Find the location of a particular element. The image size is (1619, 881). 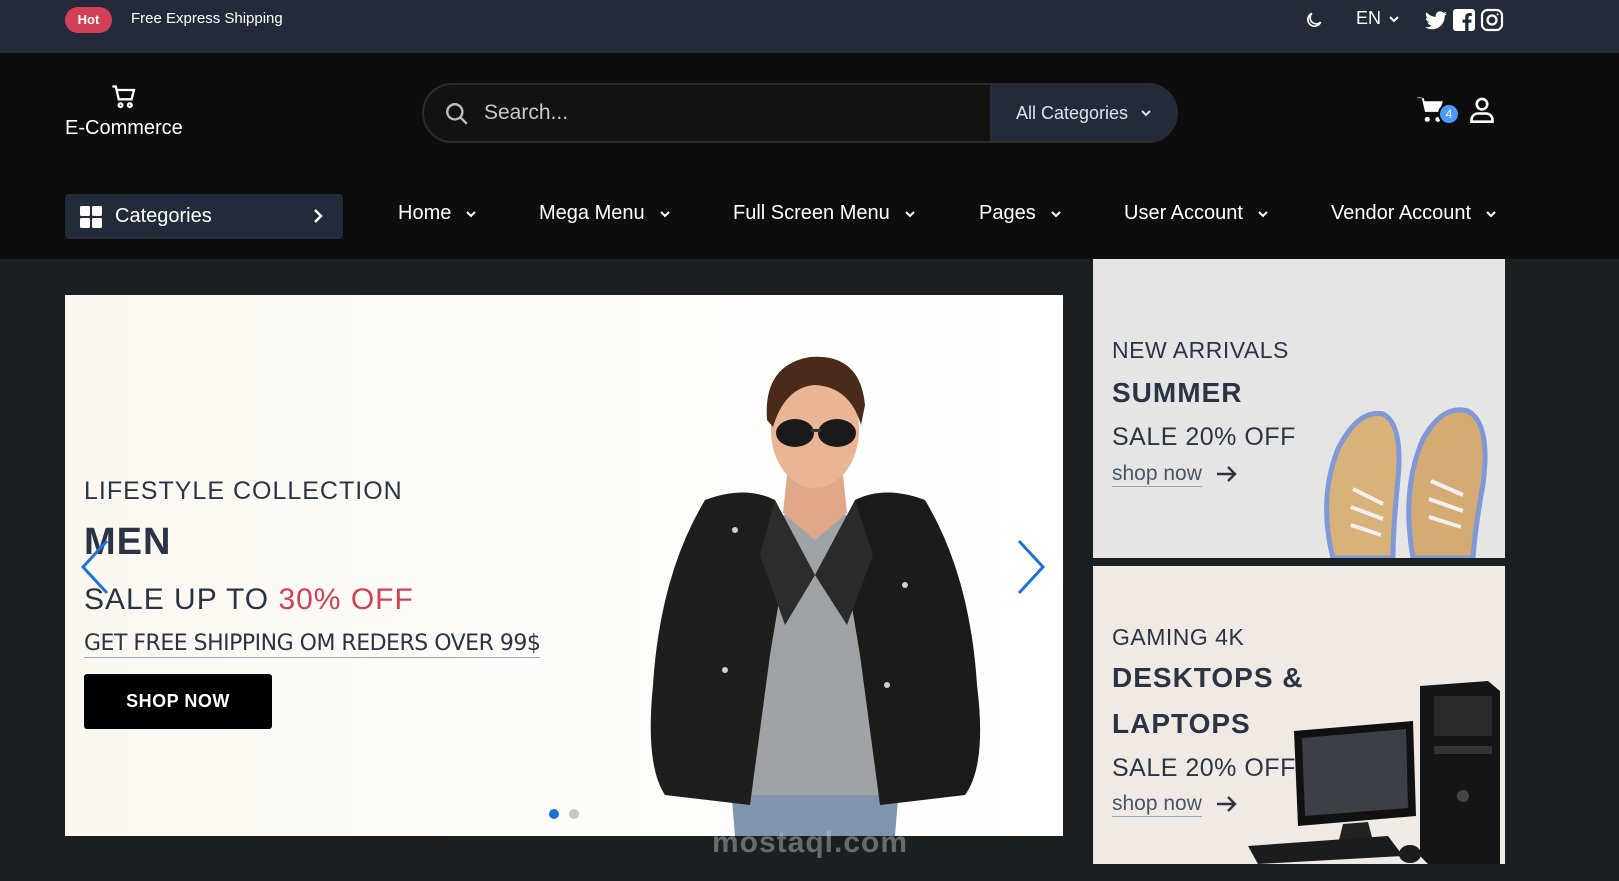

nav-pages-label: Pages is located at coordinates (1007, 213).